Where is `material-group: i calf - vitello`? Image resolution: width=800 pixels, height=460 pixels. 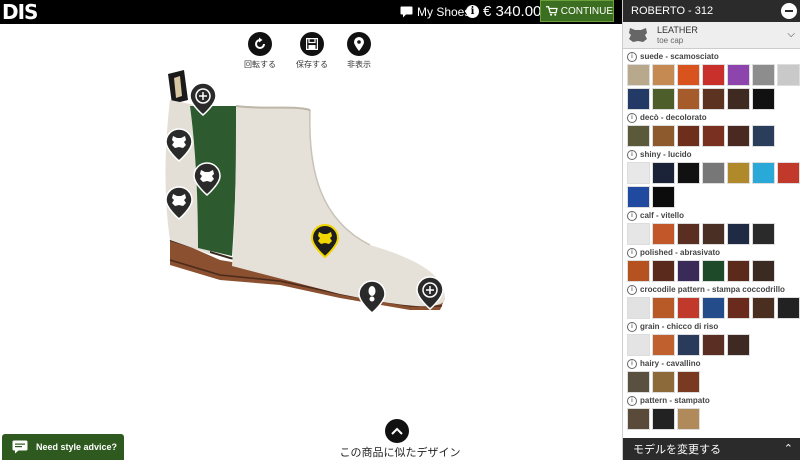
material-group: i calf - vitello is located at coordinates (711, 226).